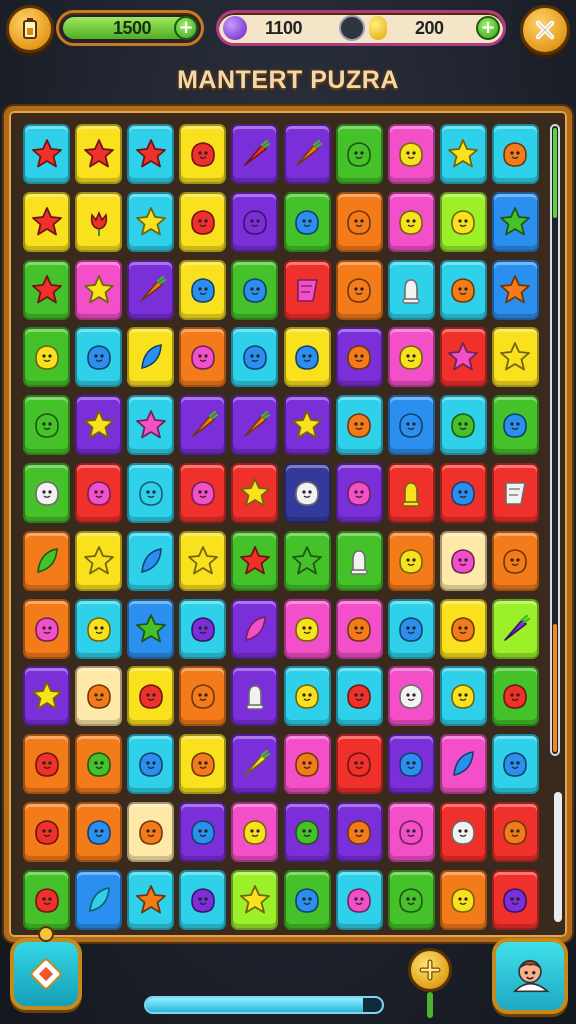 Image resolution: width=576 pixels, height=1024 pixels. I want to click on add-coin-button: +, so click(488, 28).